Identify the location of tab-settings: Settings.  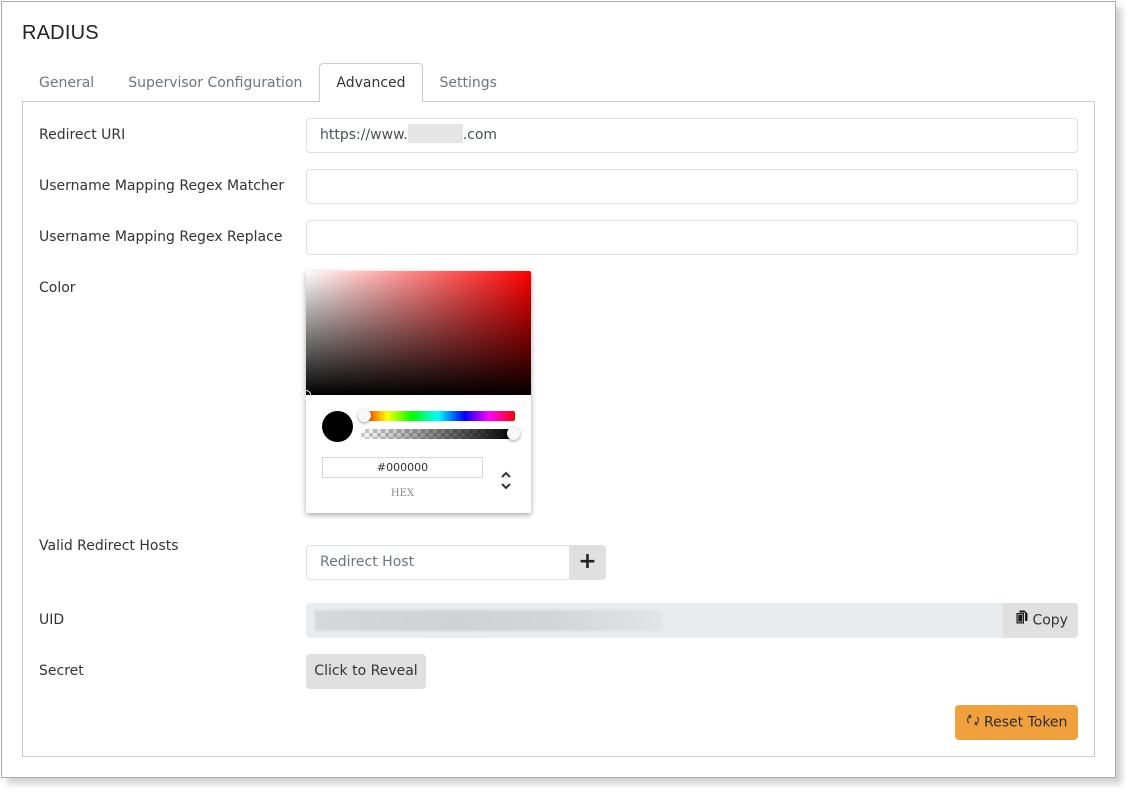
(468, 82).